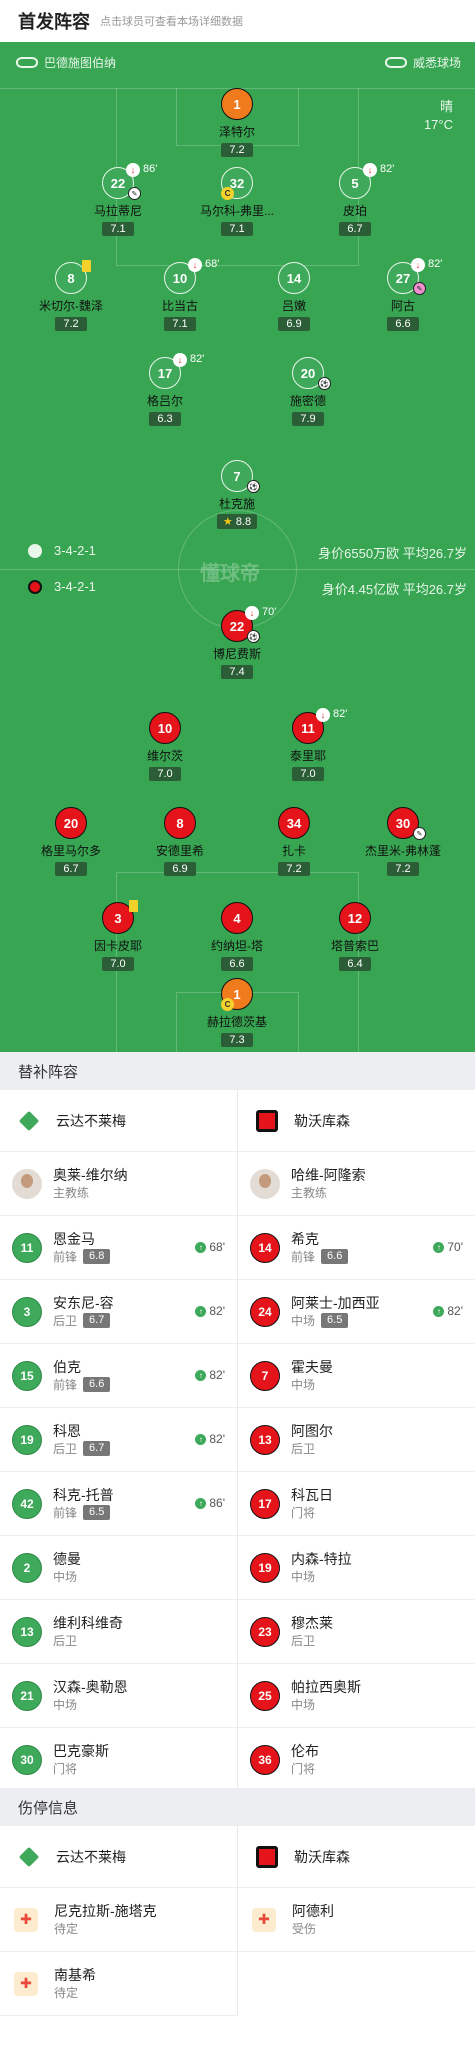 The width and height of the screenshot is (475, 2065). What do you see at coordinates (303, 1256) in the screenshot?
I see `player-position: 前锋` at bounding box center [303, 1256].